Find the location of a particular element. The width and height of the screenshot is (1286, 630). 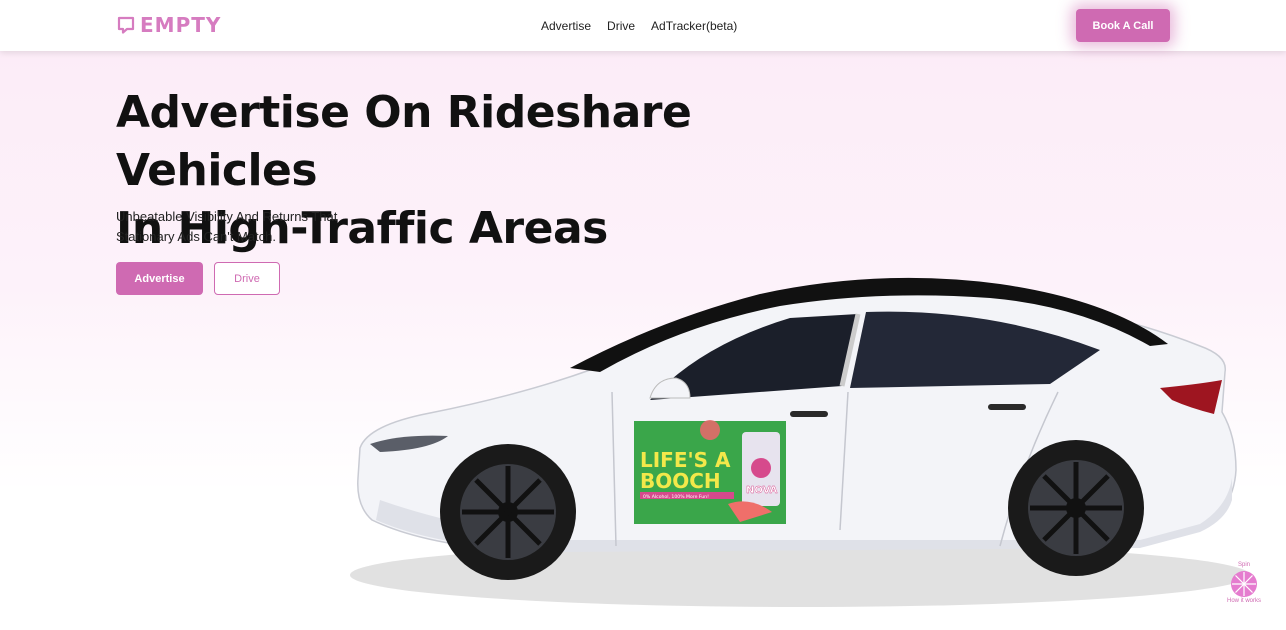

nav-link-drive: Drive is located at coordinates (621, 26).